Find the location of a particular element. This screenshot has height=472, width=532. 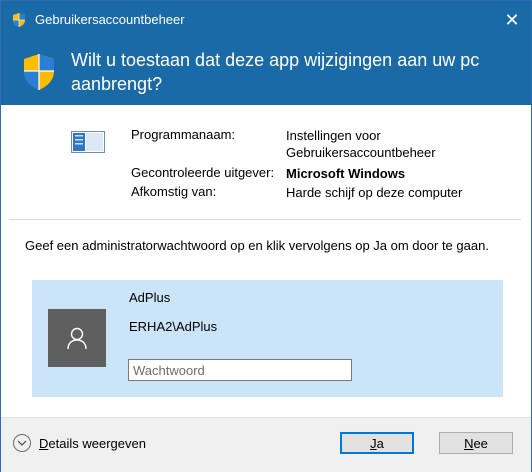

program-name-label: Programmanaam: is located at coordinates (183, 134).